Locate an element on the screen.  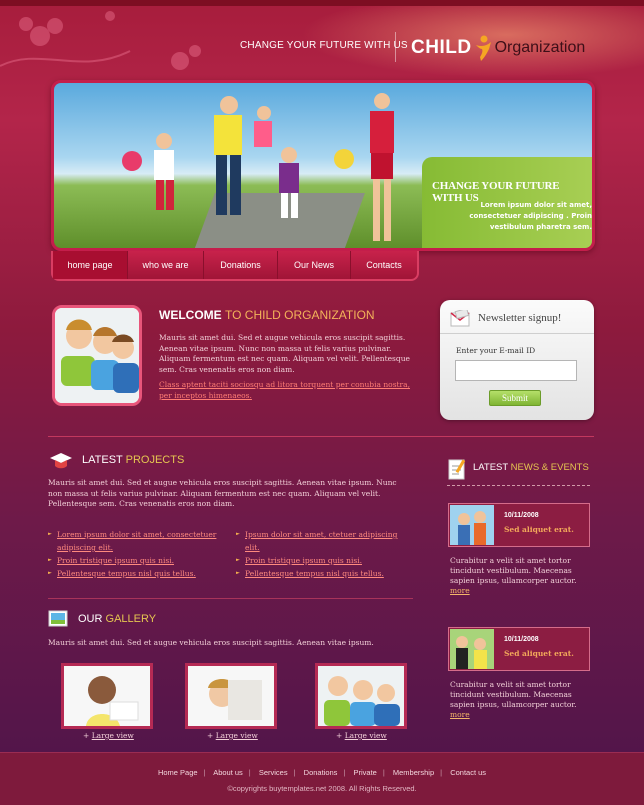
nav-item-donations: Donations is located at coordinates (241, 265).